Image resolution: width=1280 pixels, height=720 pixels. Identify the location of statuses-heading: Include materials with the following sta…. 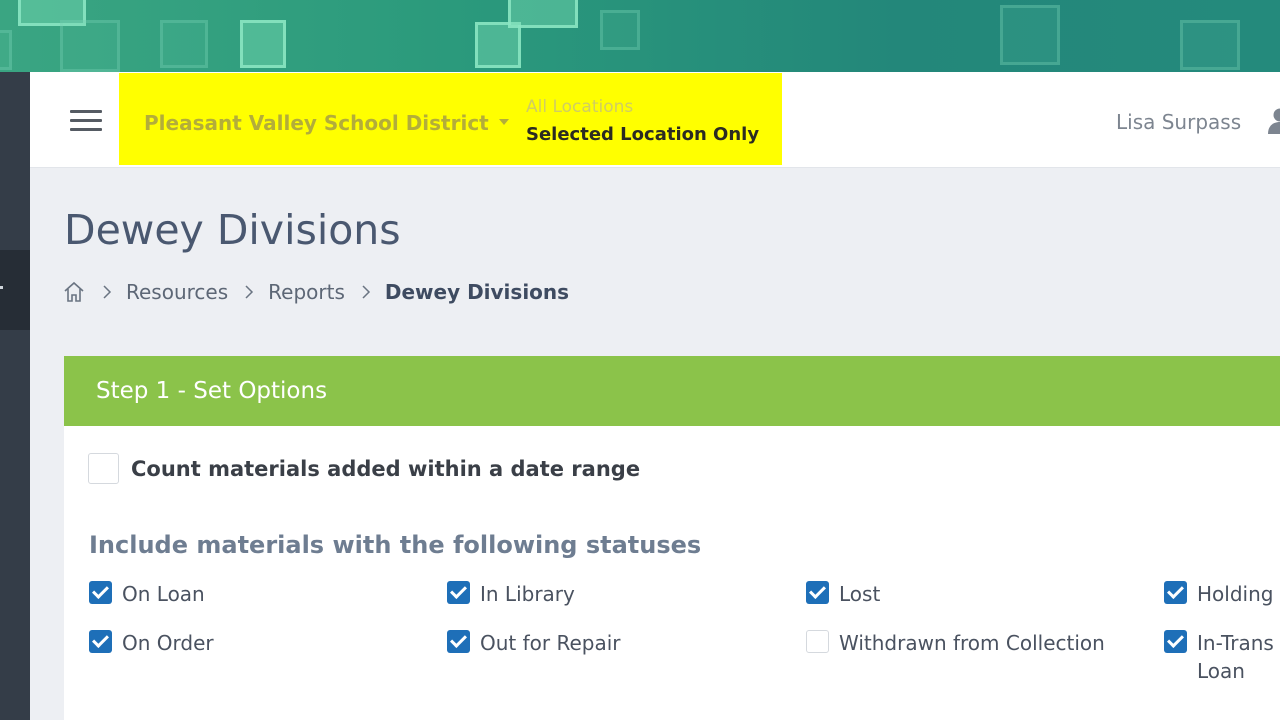
(395, 545).